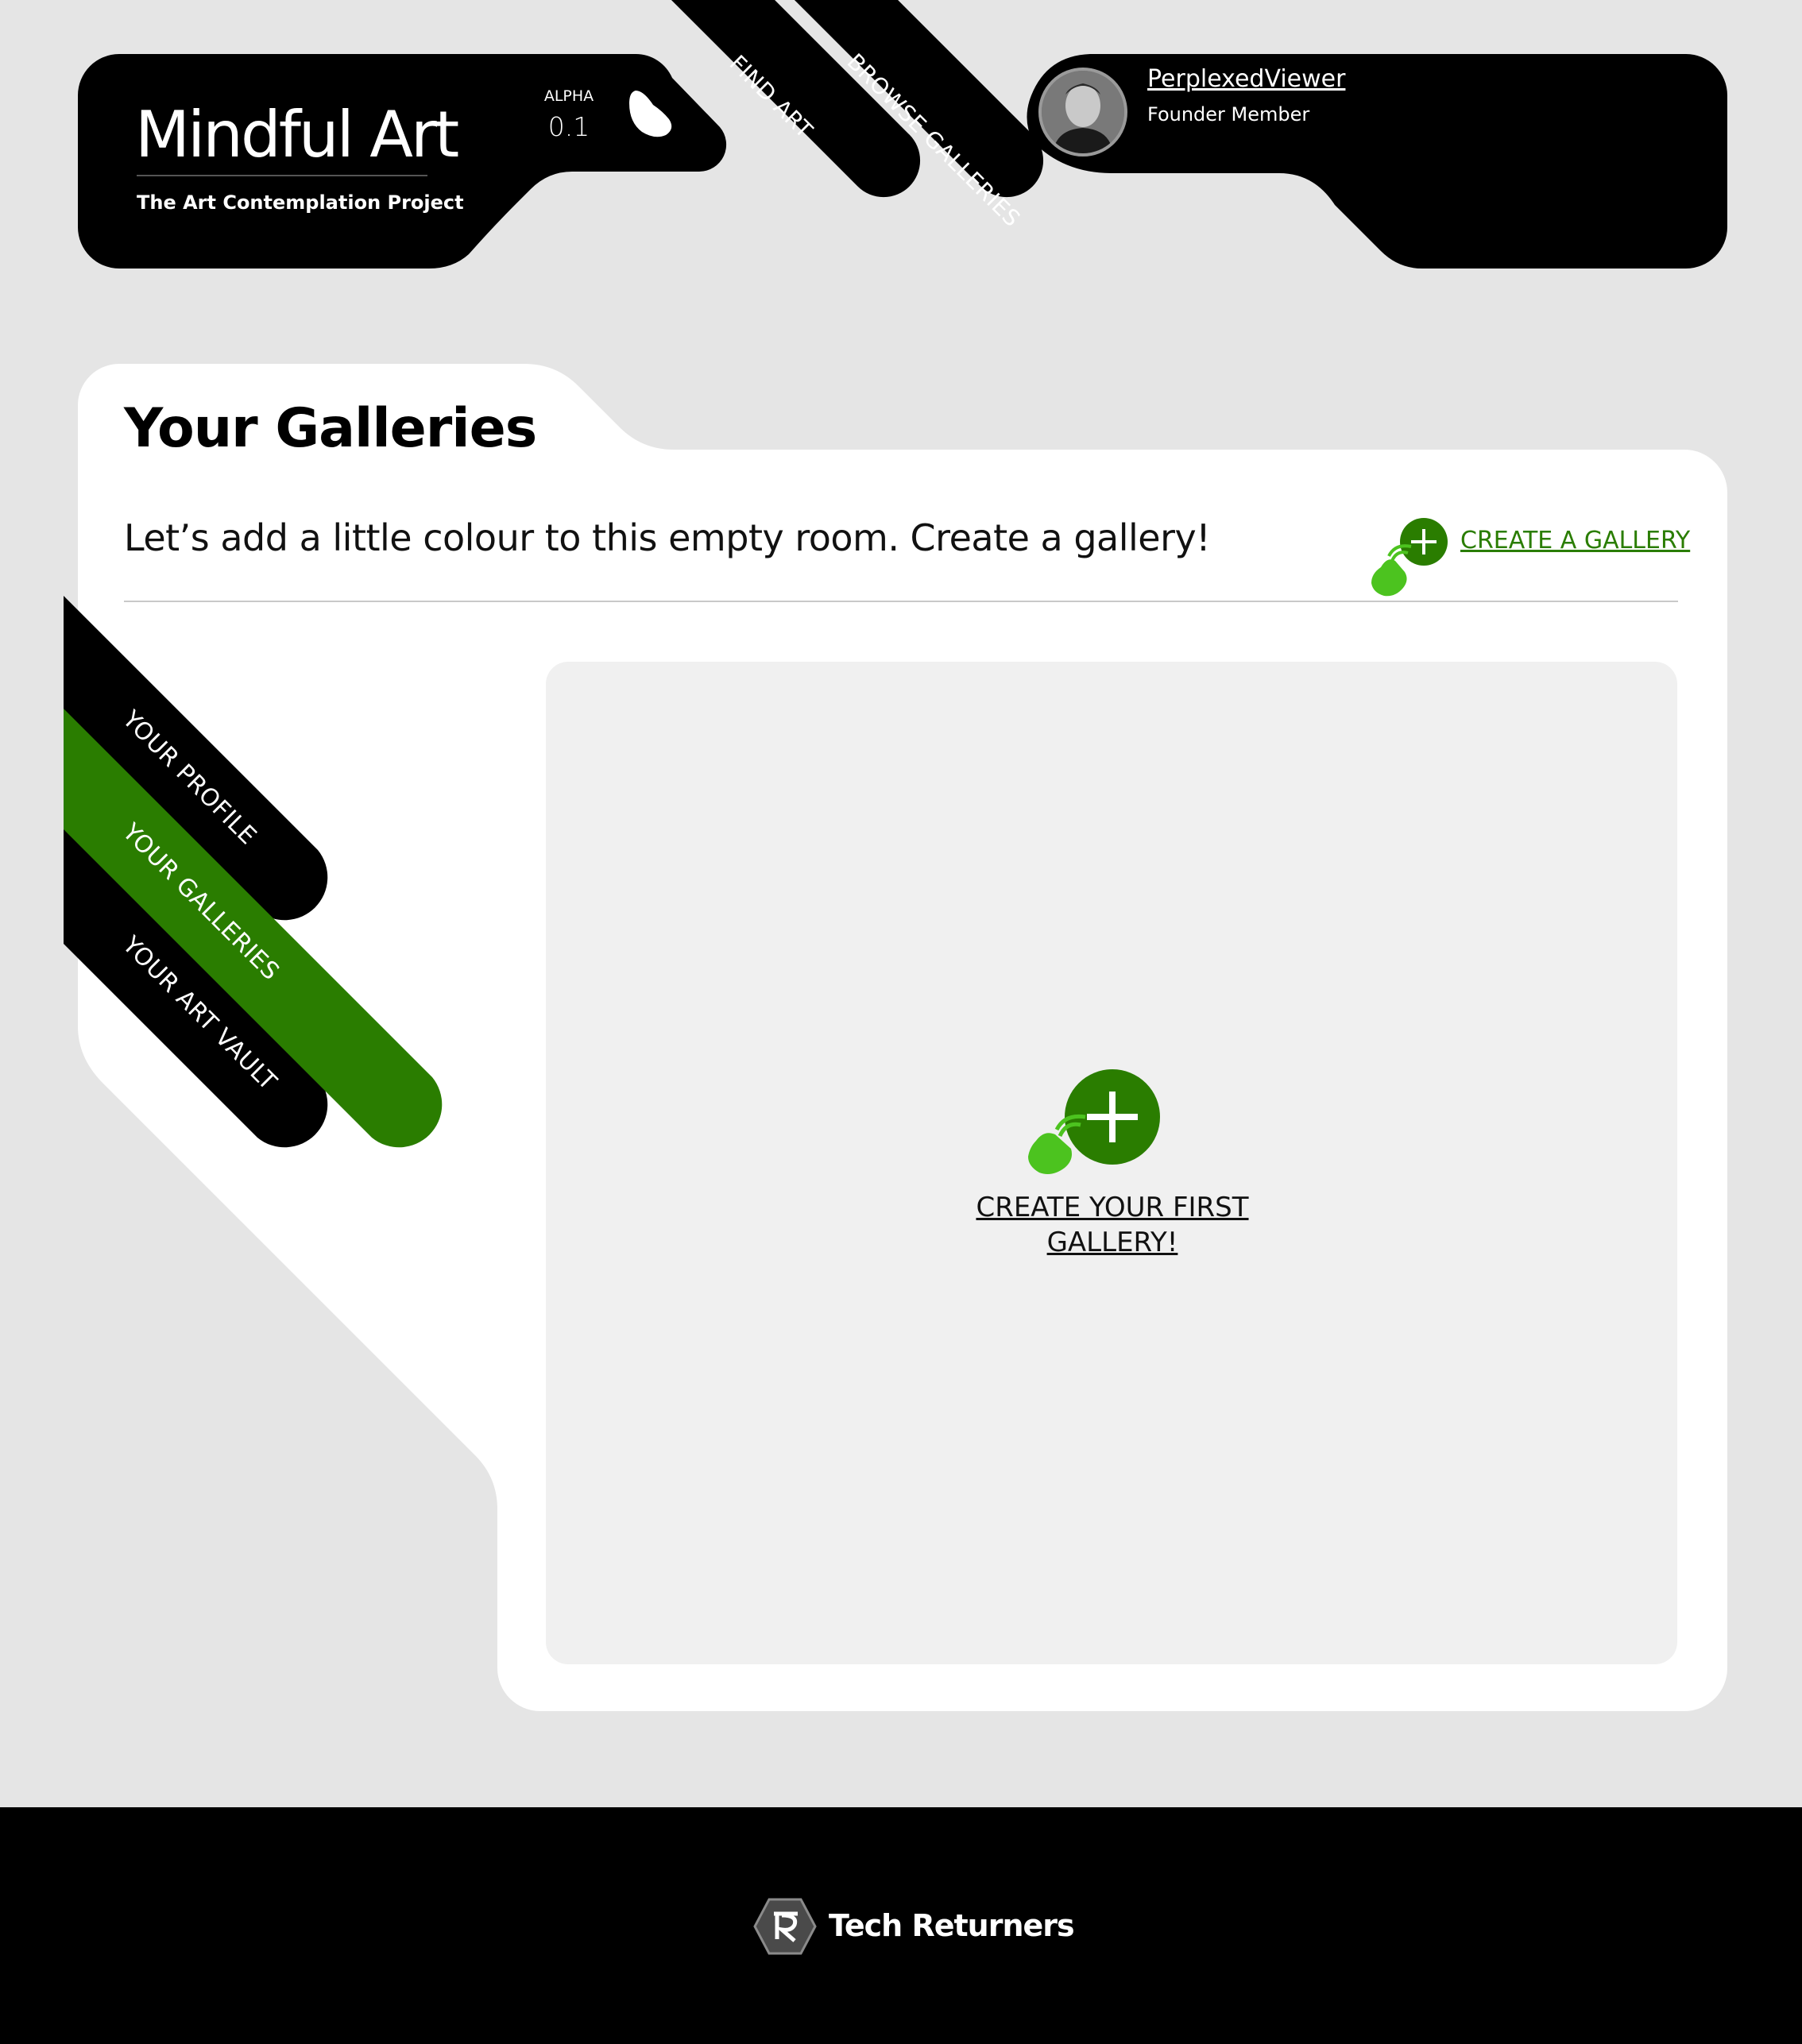 This screenshot has width=1802, height=2044. Describe the element at coordinates (239, 874) in the screenshot. I see `side-tabs` at that location.